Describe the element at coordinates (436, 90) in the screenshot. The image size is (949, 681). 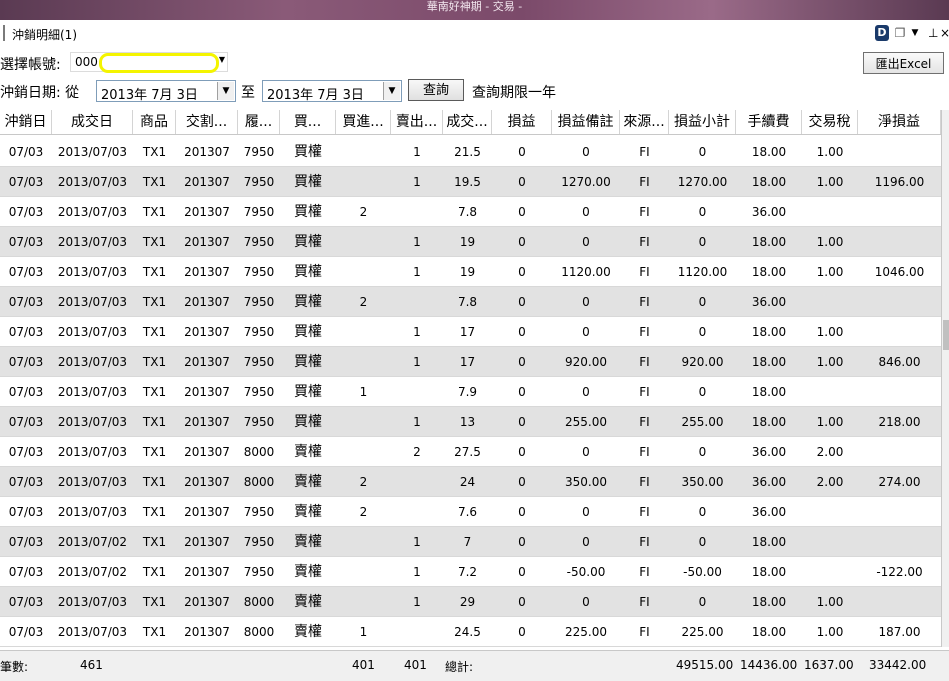
I see `query-button: 查詢` at that location.